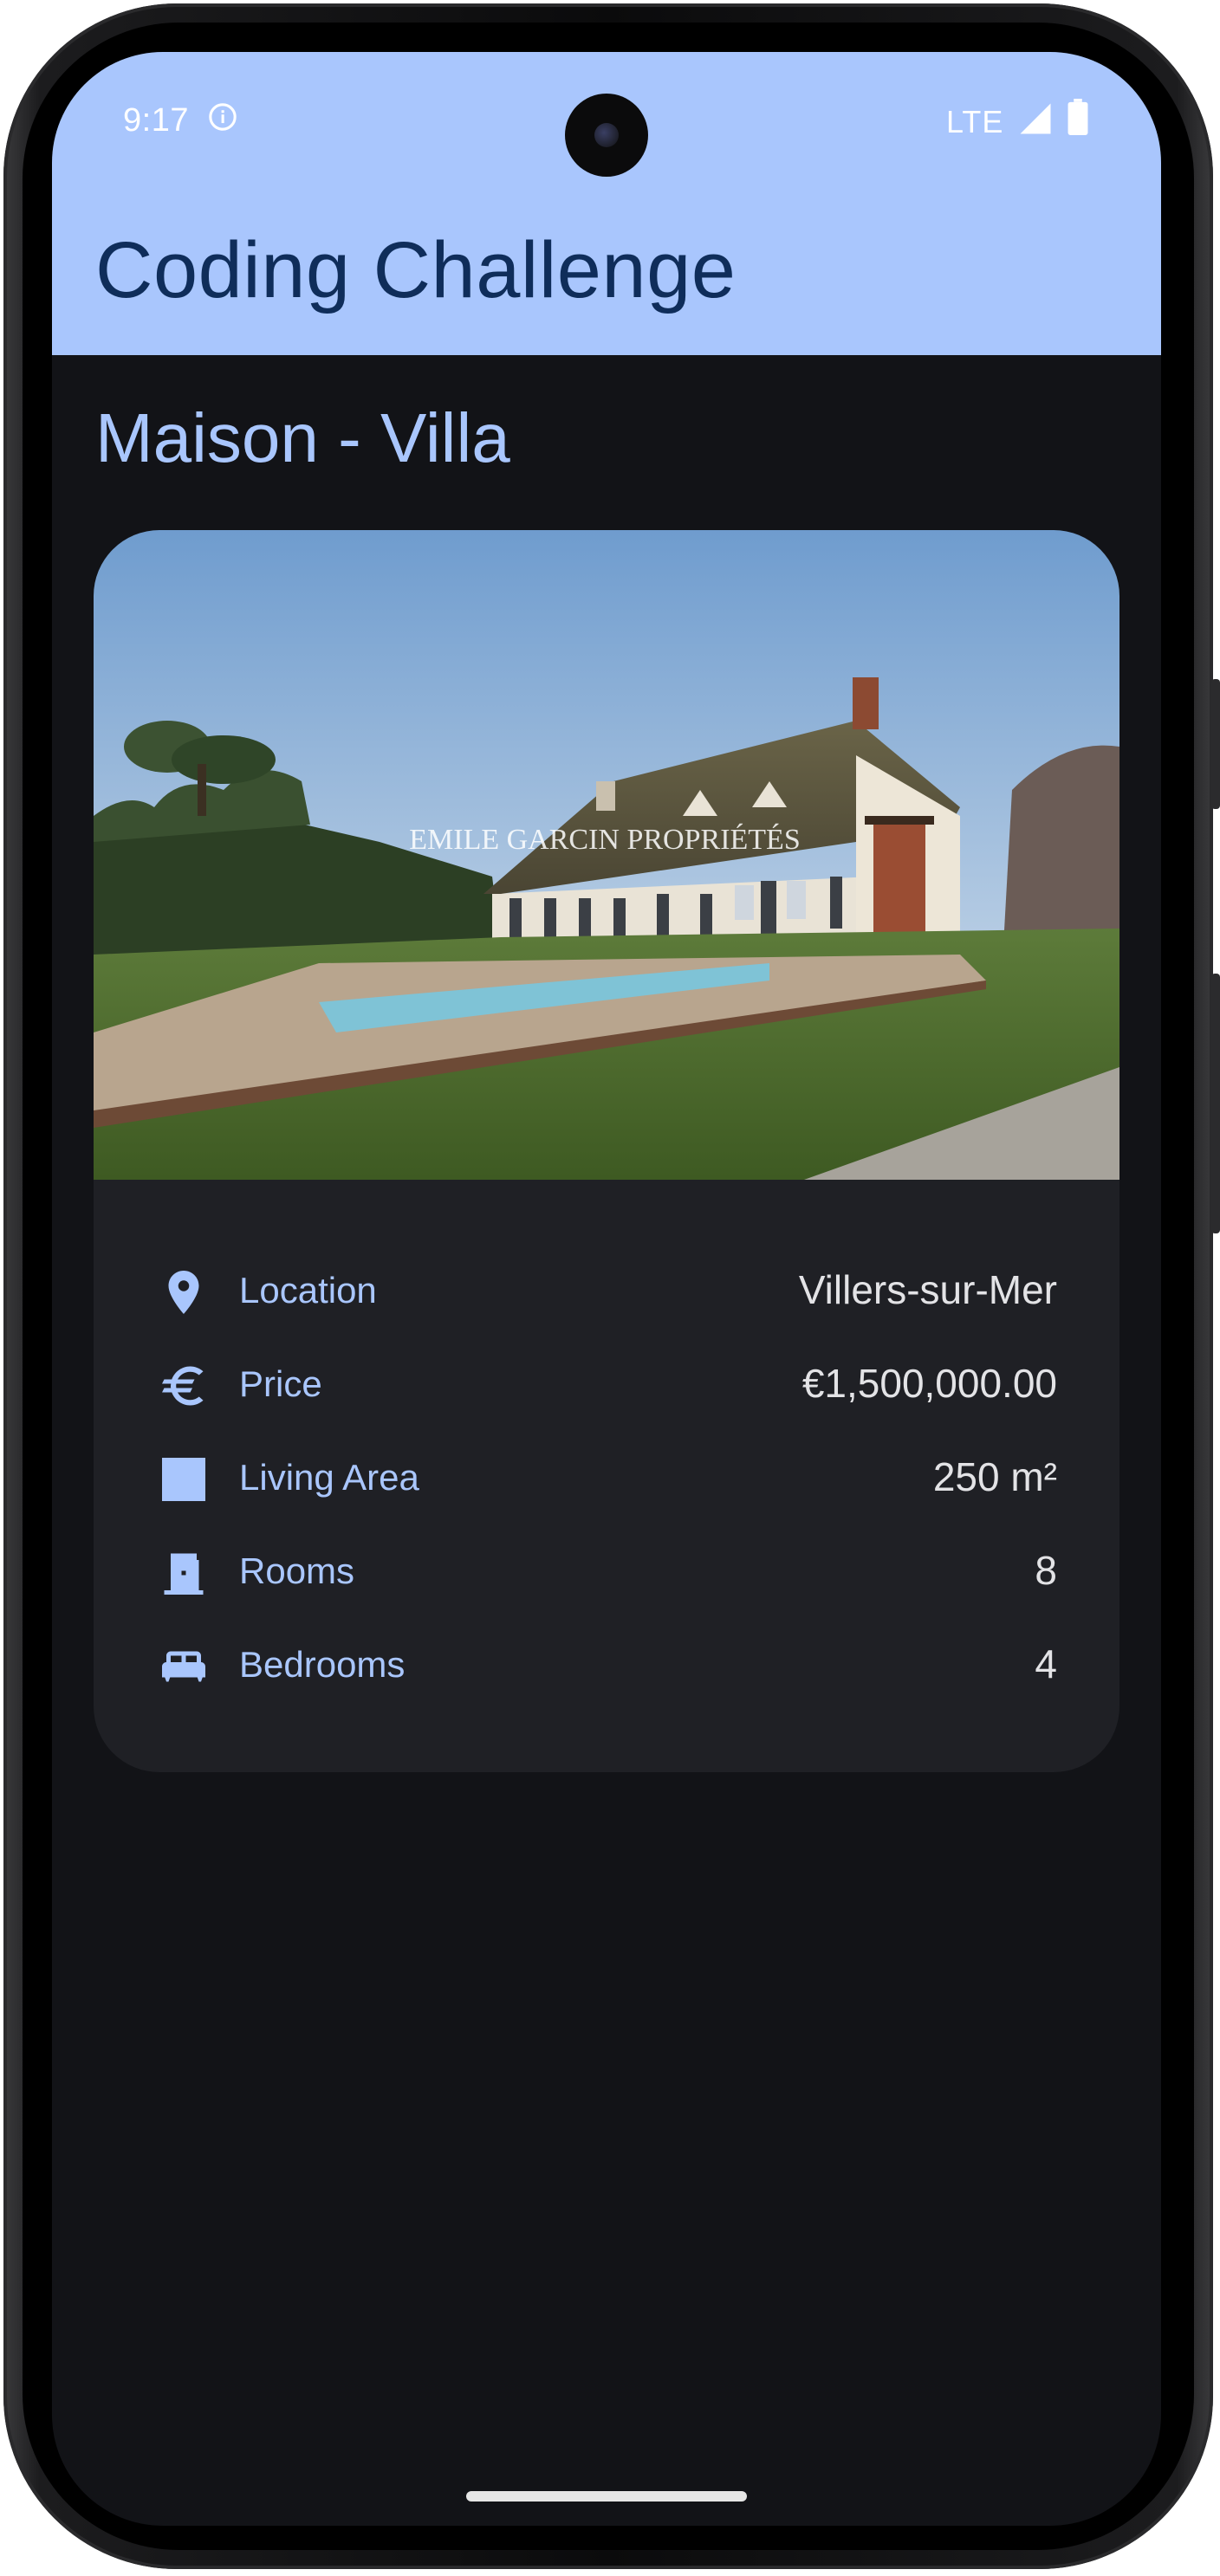 Image resolution: width=1220 pixels, height=2576 pixels. What do you see at coordinates (280, 1383) in the screenshot?
I see `detail-label: Price` at bounding box center [280, 1383].